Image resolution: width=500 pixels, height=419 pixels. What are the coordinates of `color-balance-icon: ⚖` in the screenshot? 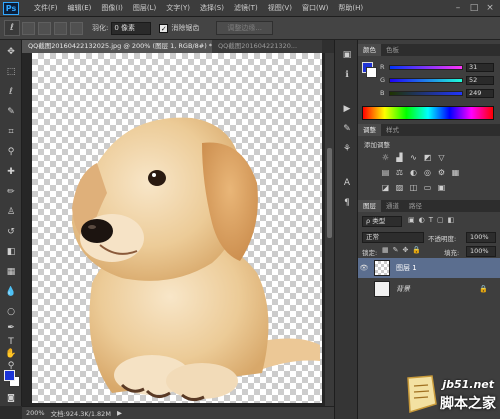 It's located at (399, 172).